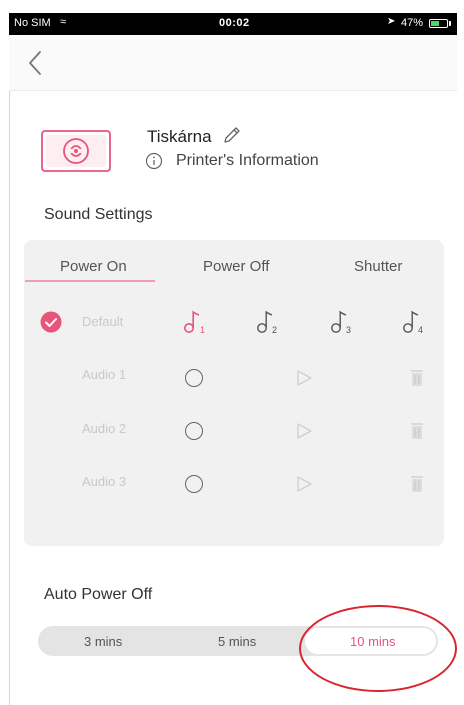 The width and height of the screenshot is (464, 705). Describe the element at coordinates (93, 266) in the screenshot. I see `tab-power-on: Power On` at that location.